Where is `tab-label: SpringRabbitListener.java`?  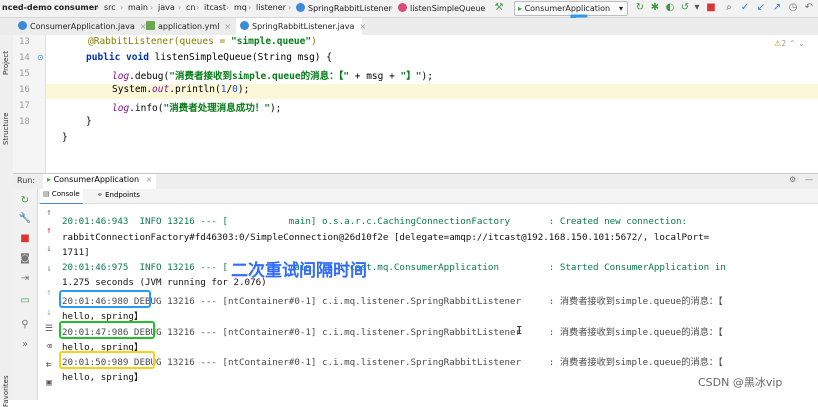
tab-label: SpringRabbitListener.java is located at coordinates (303, 26).